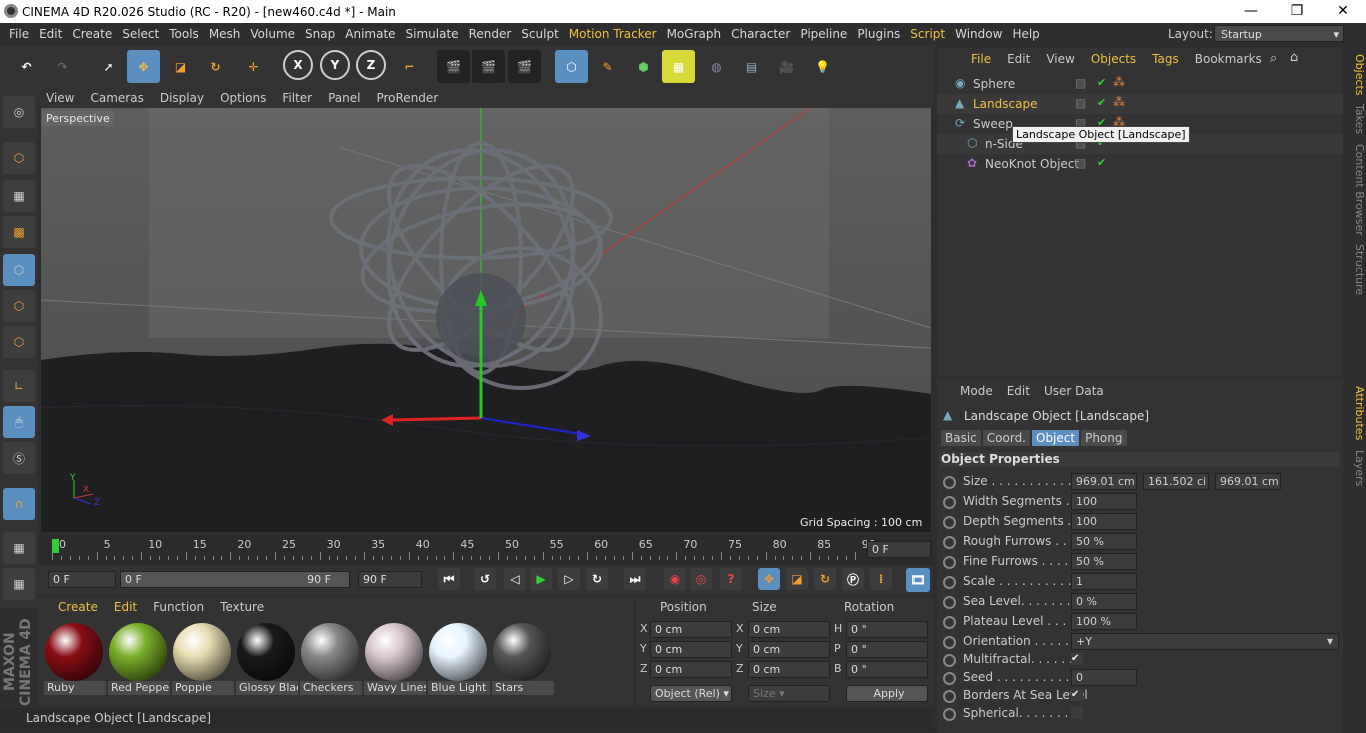  I want to click on size-field: 161.502 ci, so click(1176, 481).